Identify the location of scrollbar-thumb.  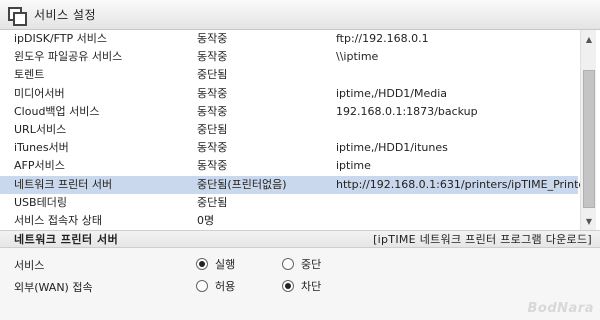
(589, 139).